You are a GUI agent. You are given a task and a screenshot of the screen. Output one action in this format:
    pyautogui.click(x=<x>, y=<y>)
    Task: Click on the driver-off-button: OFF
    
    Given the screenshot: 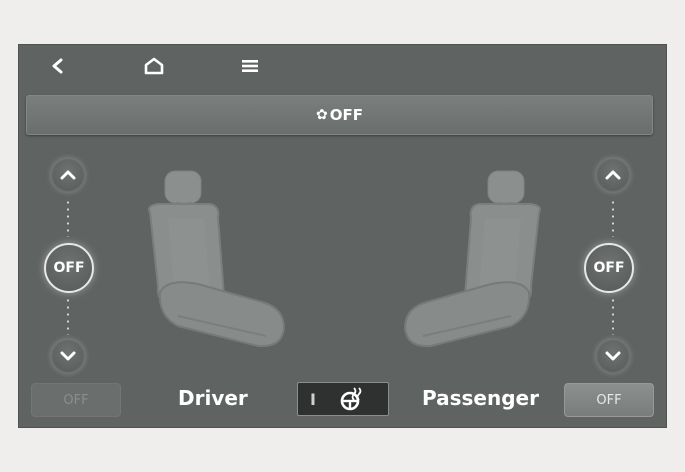 What is the action you would take?
    pyautogui.click(x=76, y=400)
    